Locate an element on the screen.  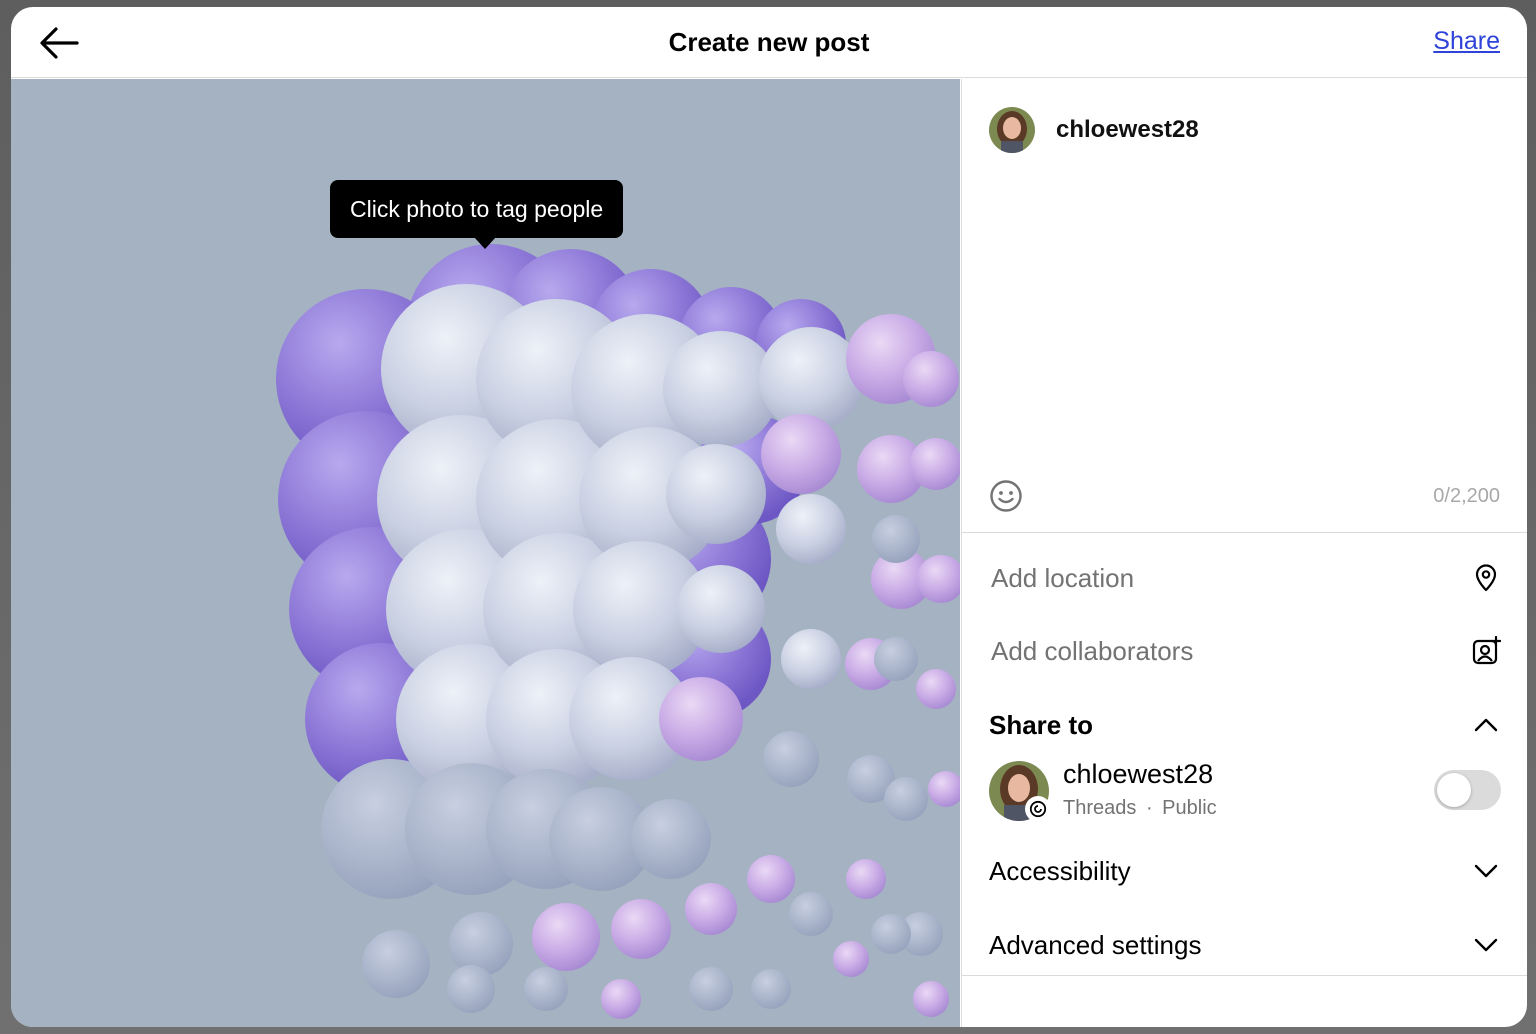
visibility-label: Public is located at coordinates (1189, 808).